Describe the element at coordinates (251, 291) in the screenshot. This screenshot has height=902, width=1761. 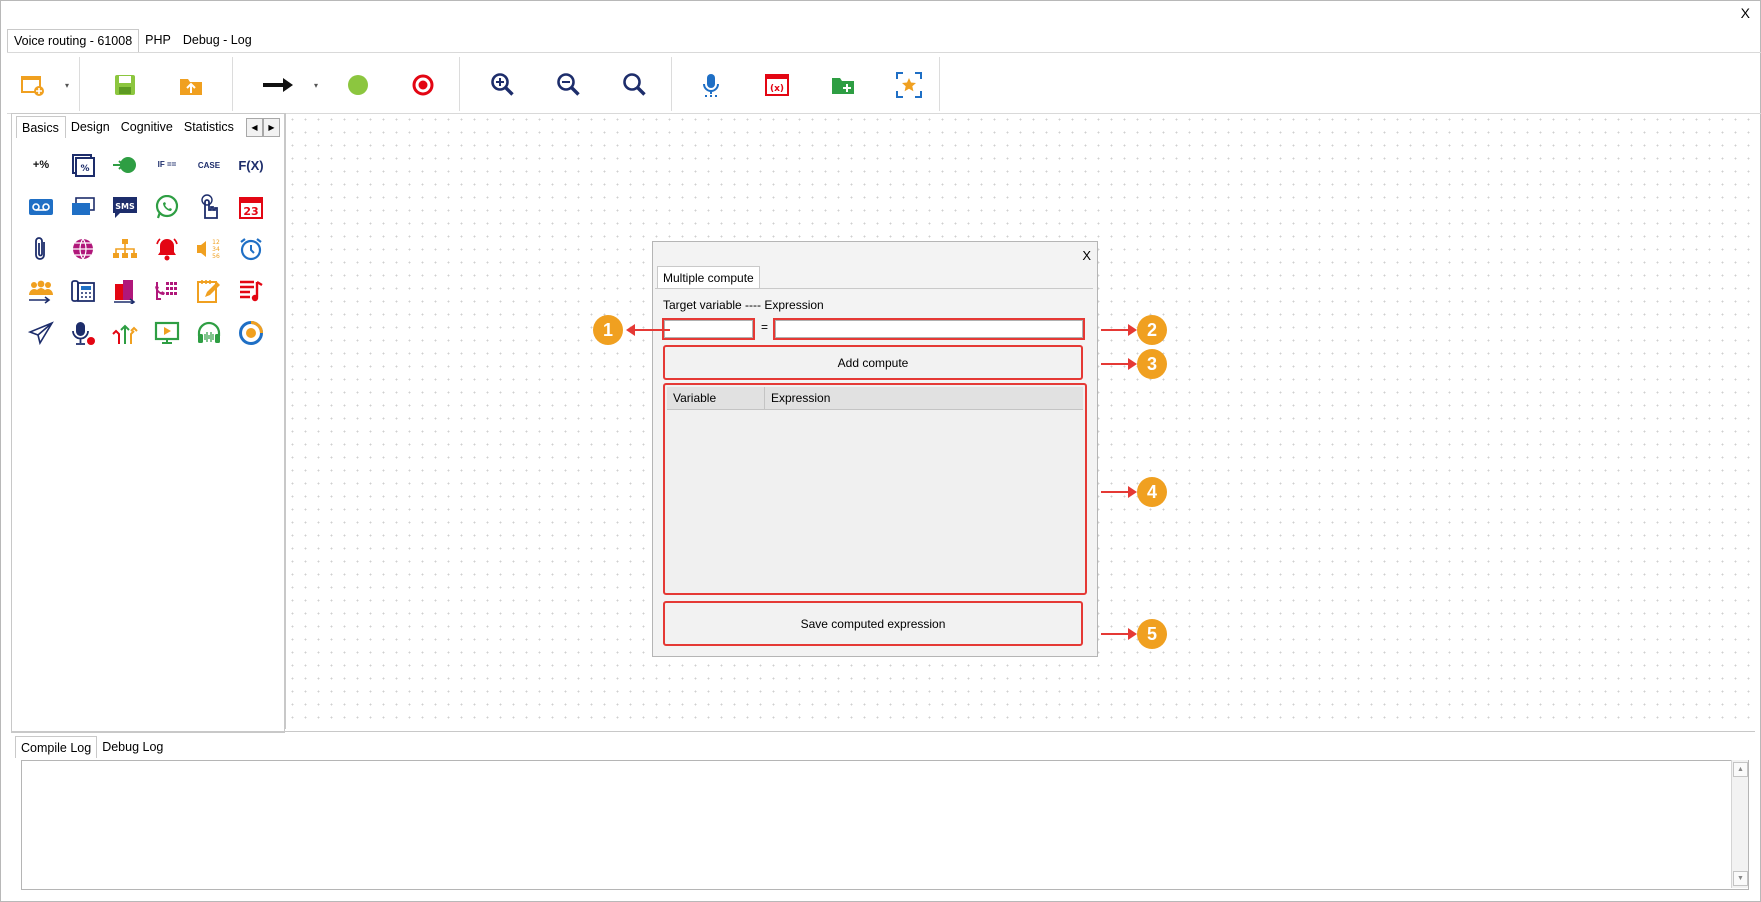
I see `playlist-icon` at that location.